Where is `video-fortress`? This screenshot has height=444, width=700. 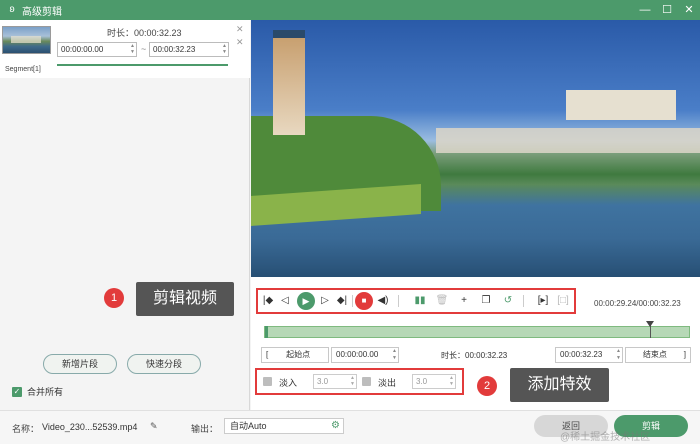 video-fortress is located at coordinates (621, 105).